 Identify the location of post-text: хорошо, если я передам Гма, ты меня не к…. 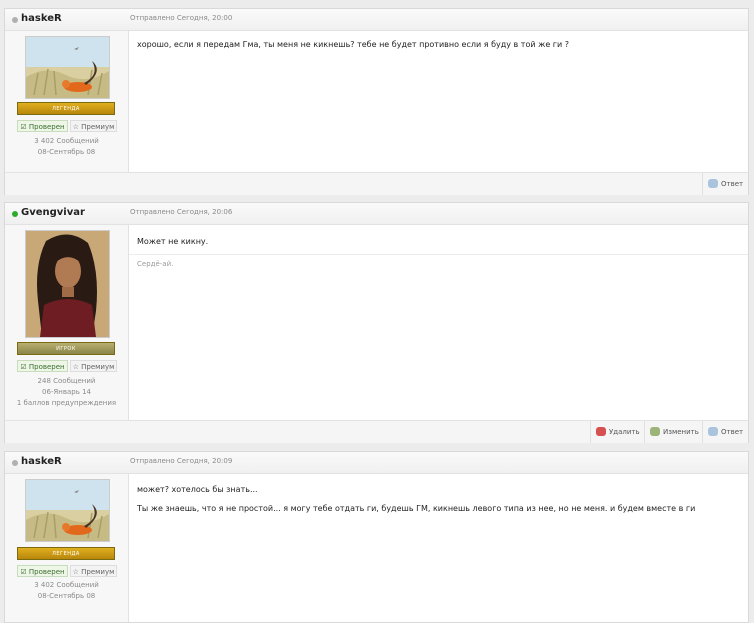
(353, 44).